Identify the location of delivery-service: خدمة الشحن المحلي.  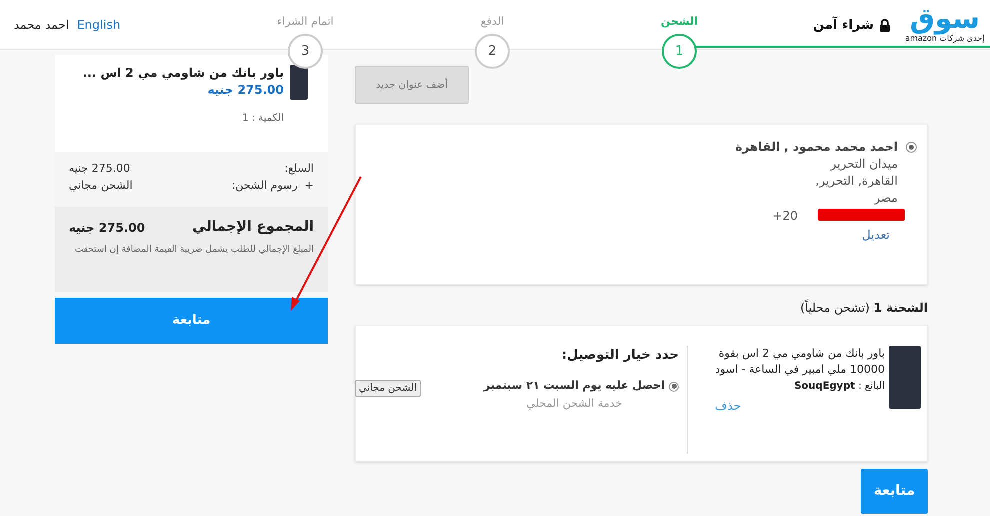
(574, 404).